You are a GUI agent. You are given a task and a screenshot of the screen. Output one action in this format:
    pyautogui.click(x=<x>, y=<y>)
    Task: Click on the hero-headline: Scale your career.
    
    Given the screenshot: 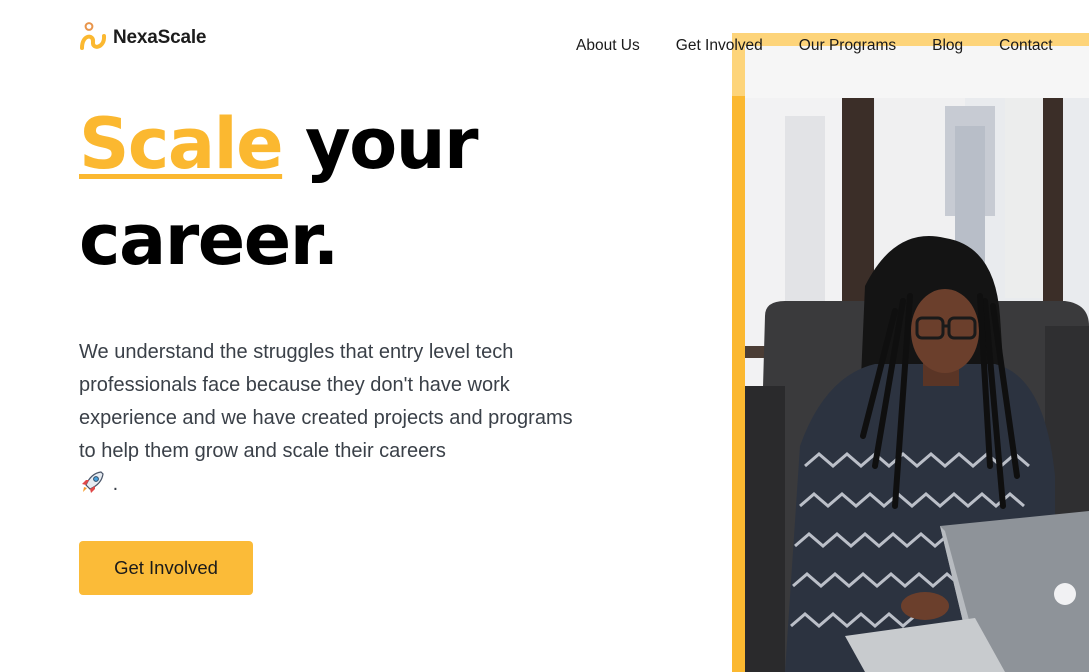 What is the action you would take?
    pyautogui.click(x=359, y=192)
    